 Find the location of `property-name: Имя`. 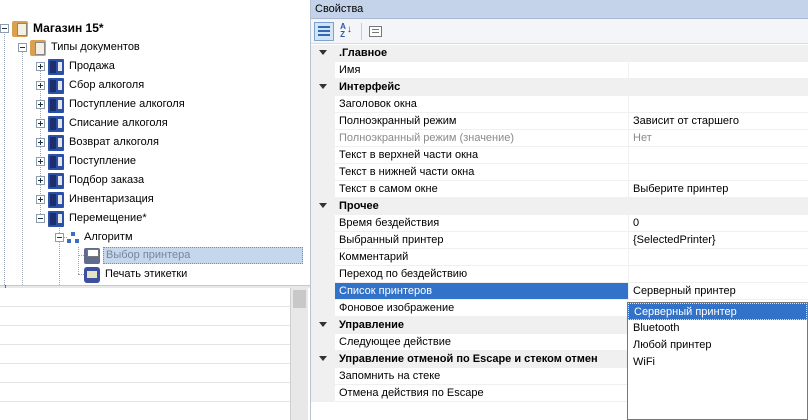

property-name: Имя is located at coordinates (481, 70).